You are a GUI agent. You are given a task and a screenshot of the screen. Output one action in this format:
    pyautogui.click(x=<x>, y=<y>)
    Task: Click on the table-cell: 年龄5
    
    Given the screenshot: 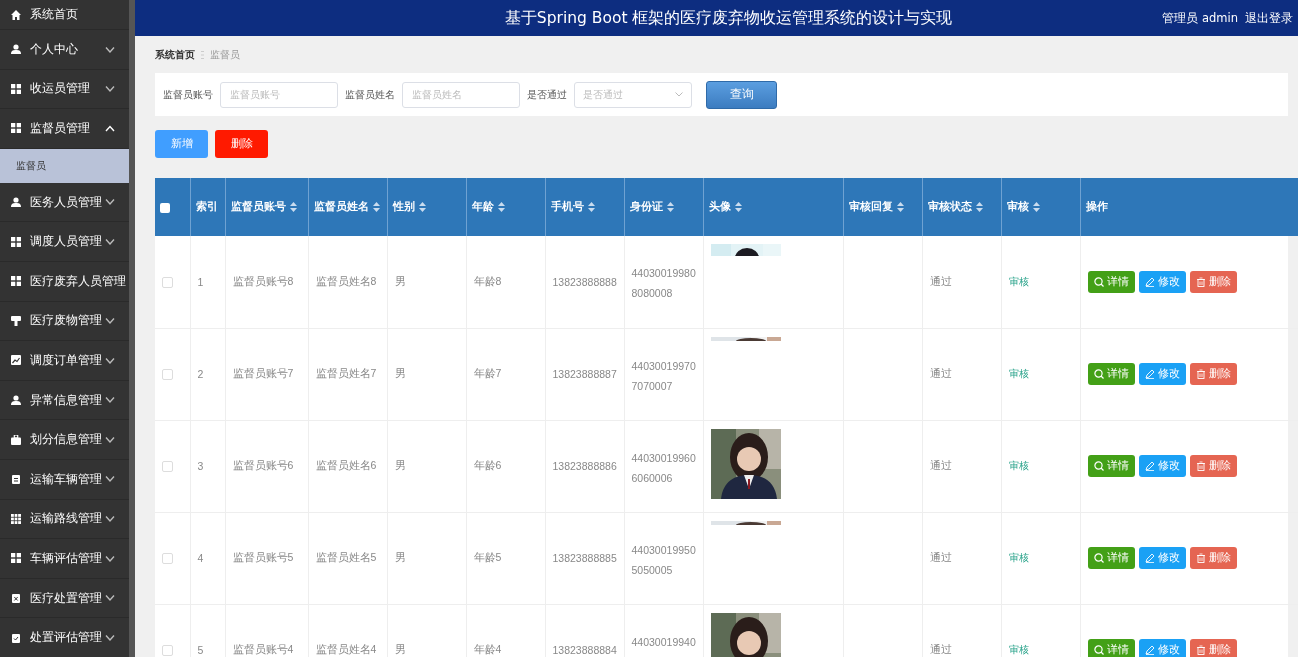 What is the action you would take?
    pyautogui.click(x=505, y=558)
    